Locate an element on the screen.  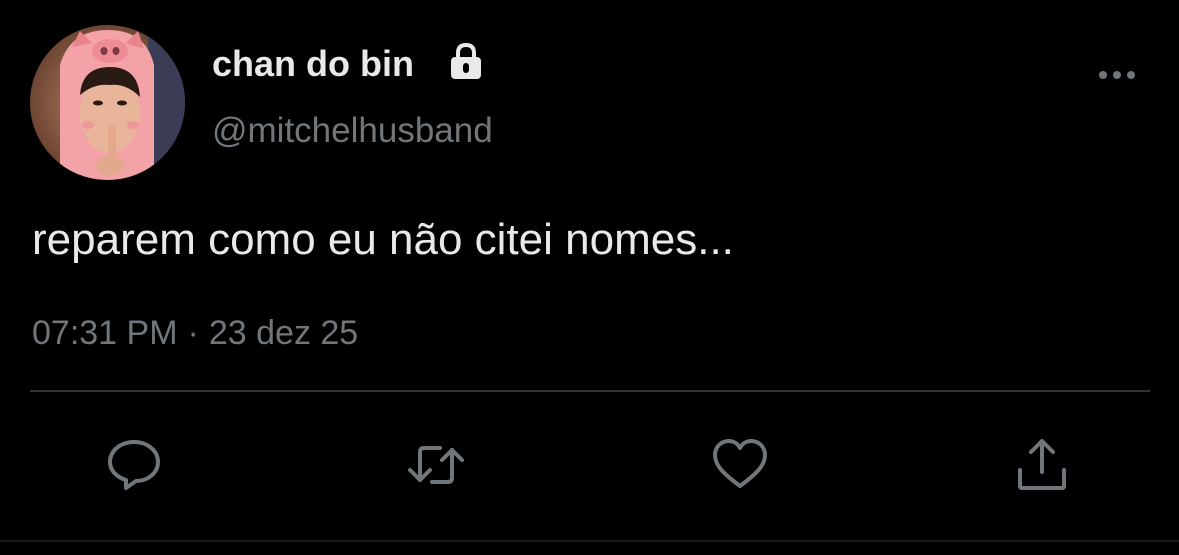
tweet-date: 23 dez 25 is located at coordinates (283, 333).